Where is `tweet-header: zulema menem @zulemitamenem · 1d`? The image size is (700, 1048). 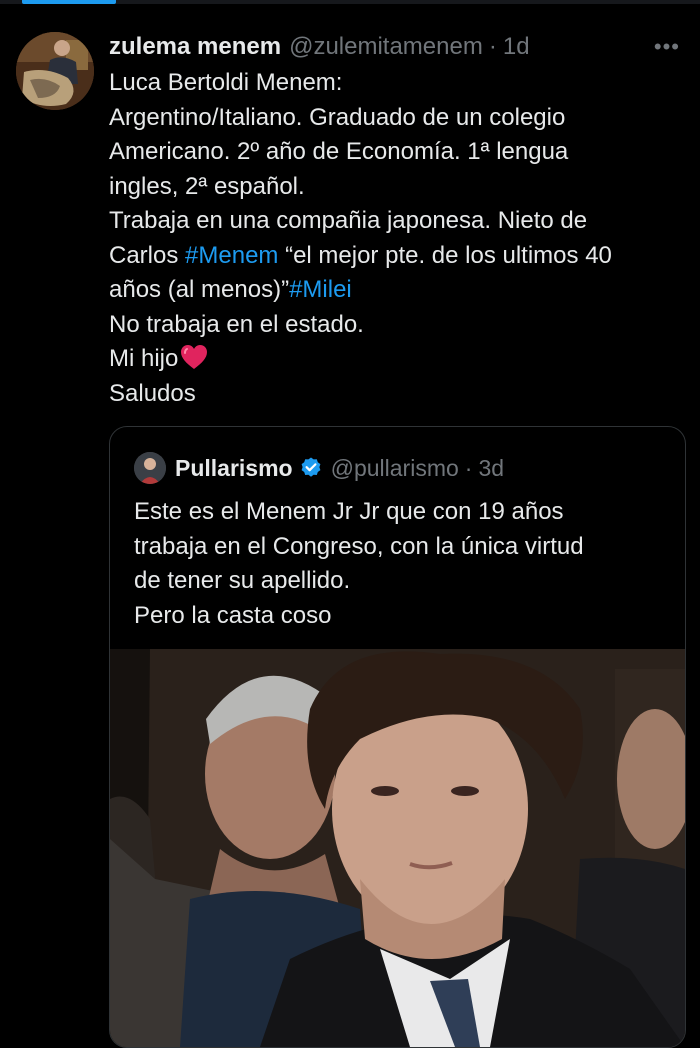 tweet-header: zulema menem @zulemitamenem · 1d is located at coordinates (396, 47).